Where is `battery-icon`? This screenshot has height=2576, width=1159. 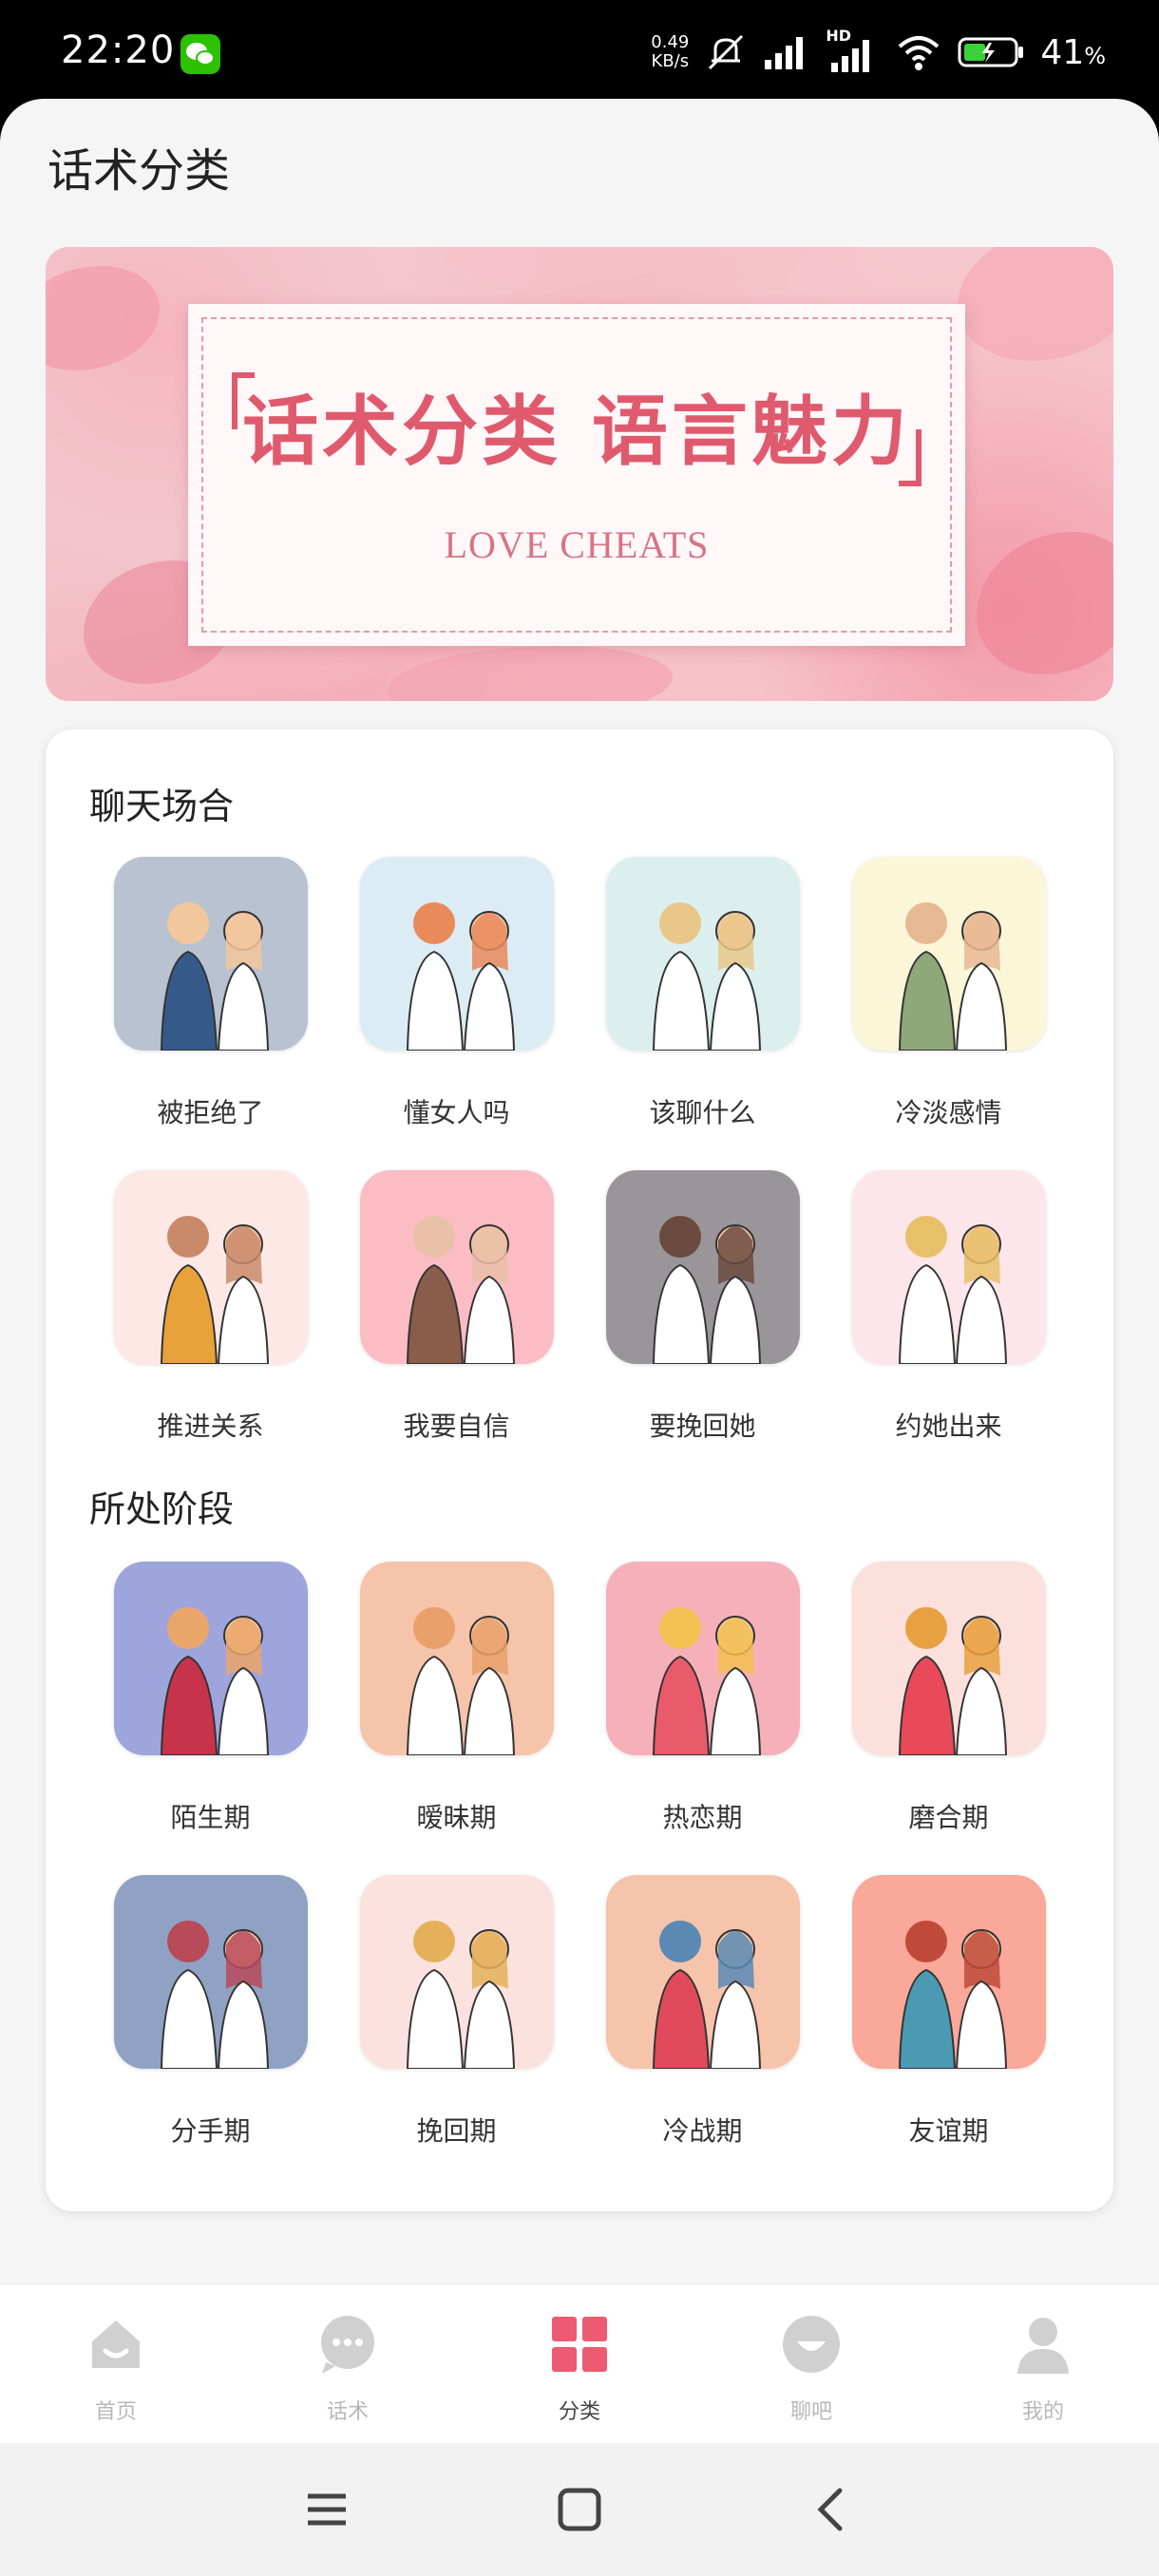 battery-icon is located at coordinates (991, 52).